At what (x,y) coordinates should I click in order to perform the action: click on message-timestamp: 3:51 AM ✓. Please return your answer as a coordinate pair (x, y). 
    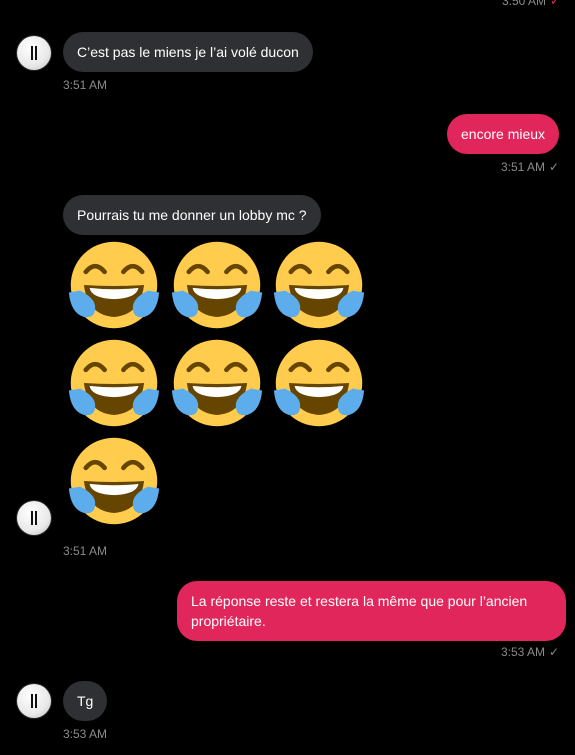
    Looking at the image, I should click on (530, 167).